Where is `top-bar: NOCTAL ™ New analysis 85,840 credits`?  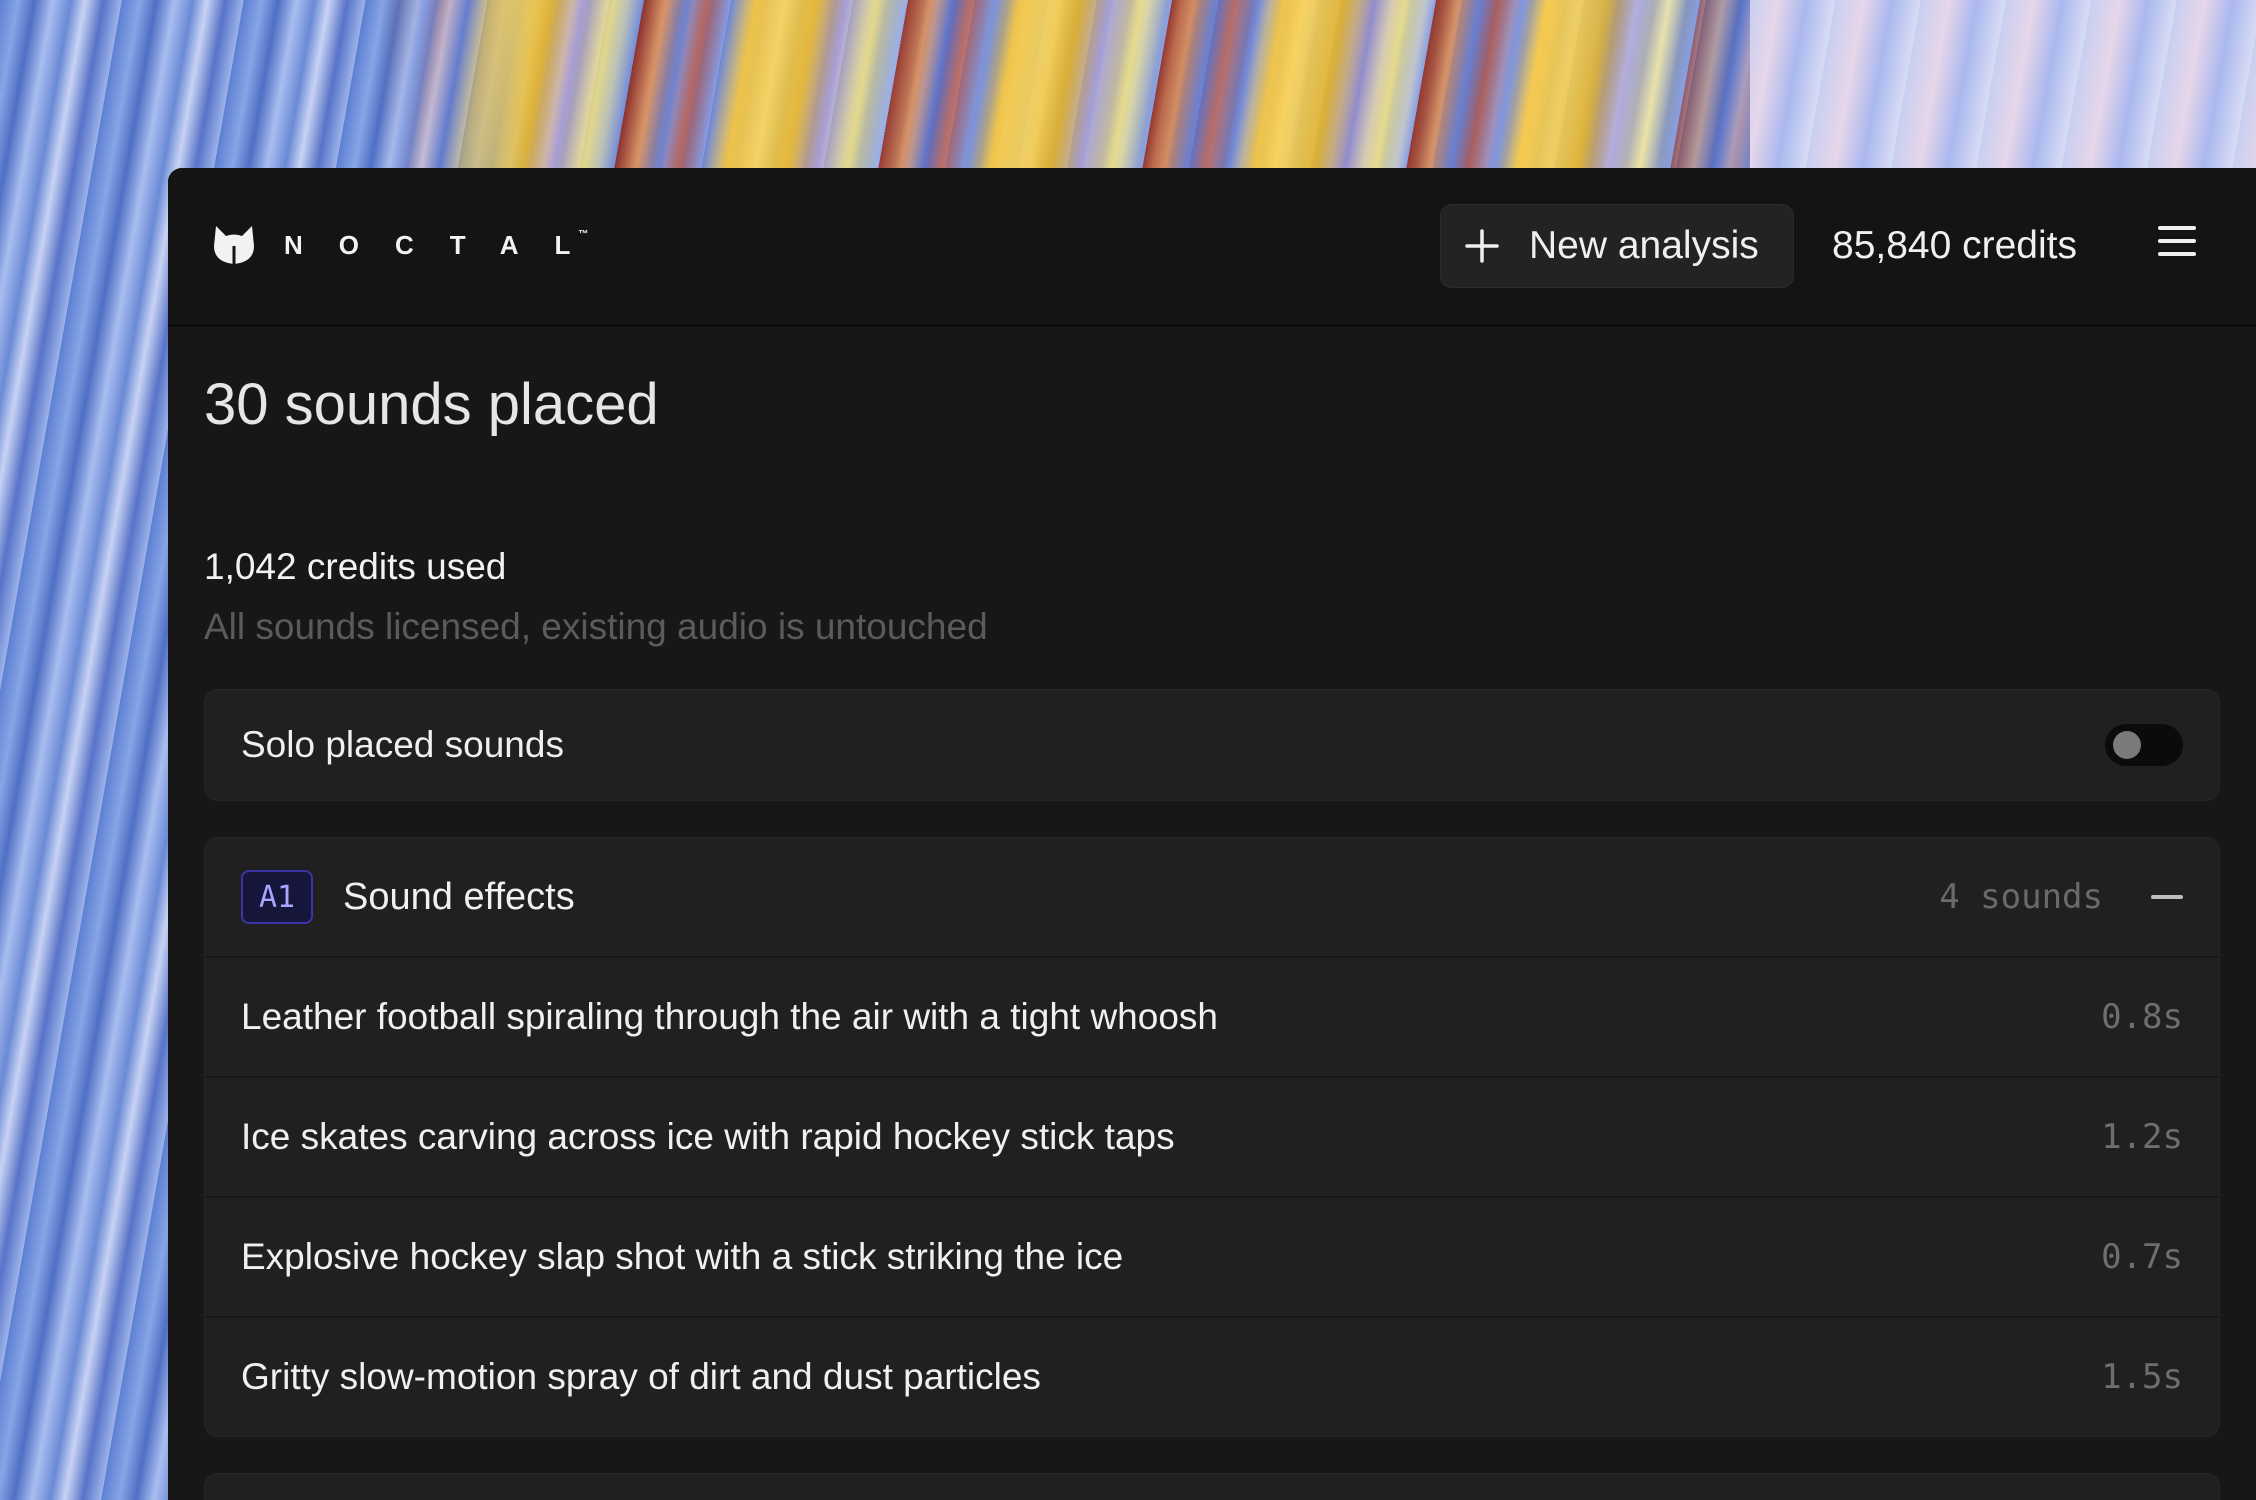 top-bar: NOCTAL ™ New analysis 85,840 credits is located at coordinates (1212, 247).